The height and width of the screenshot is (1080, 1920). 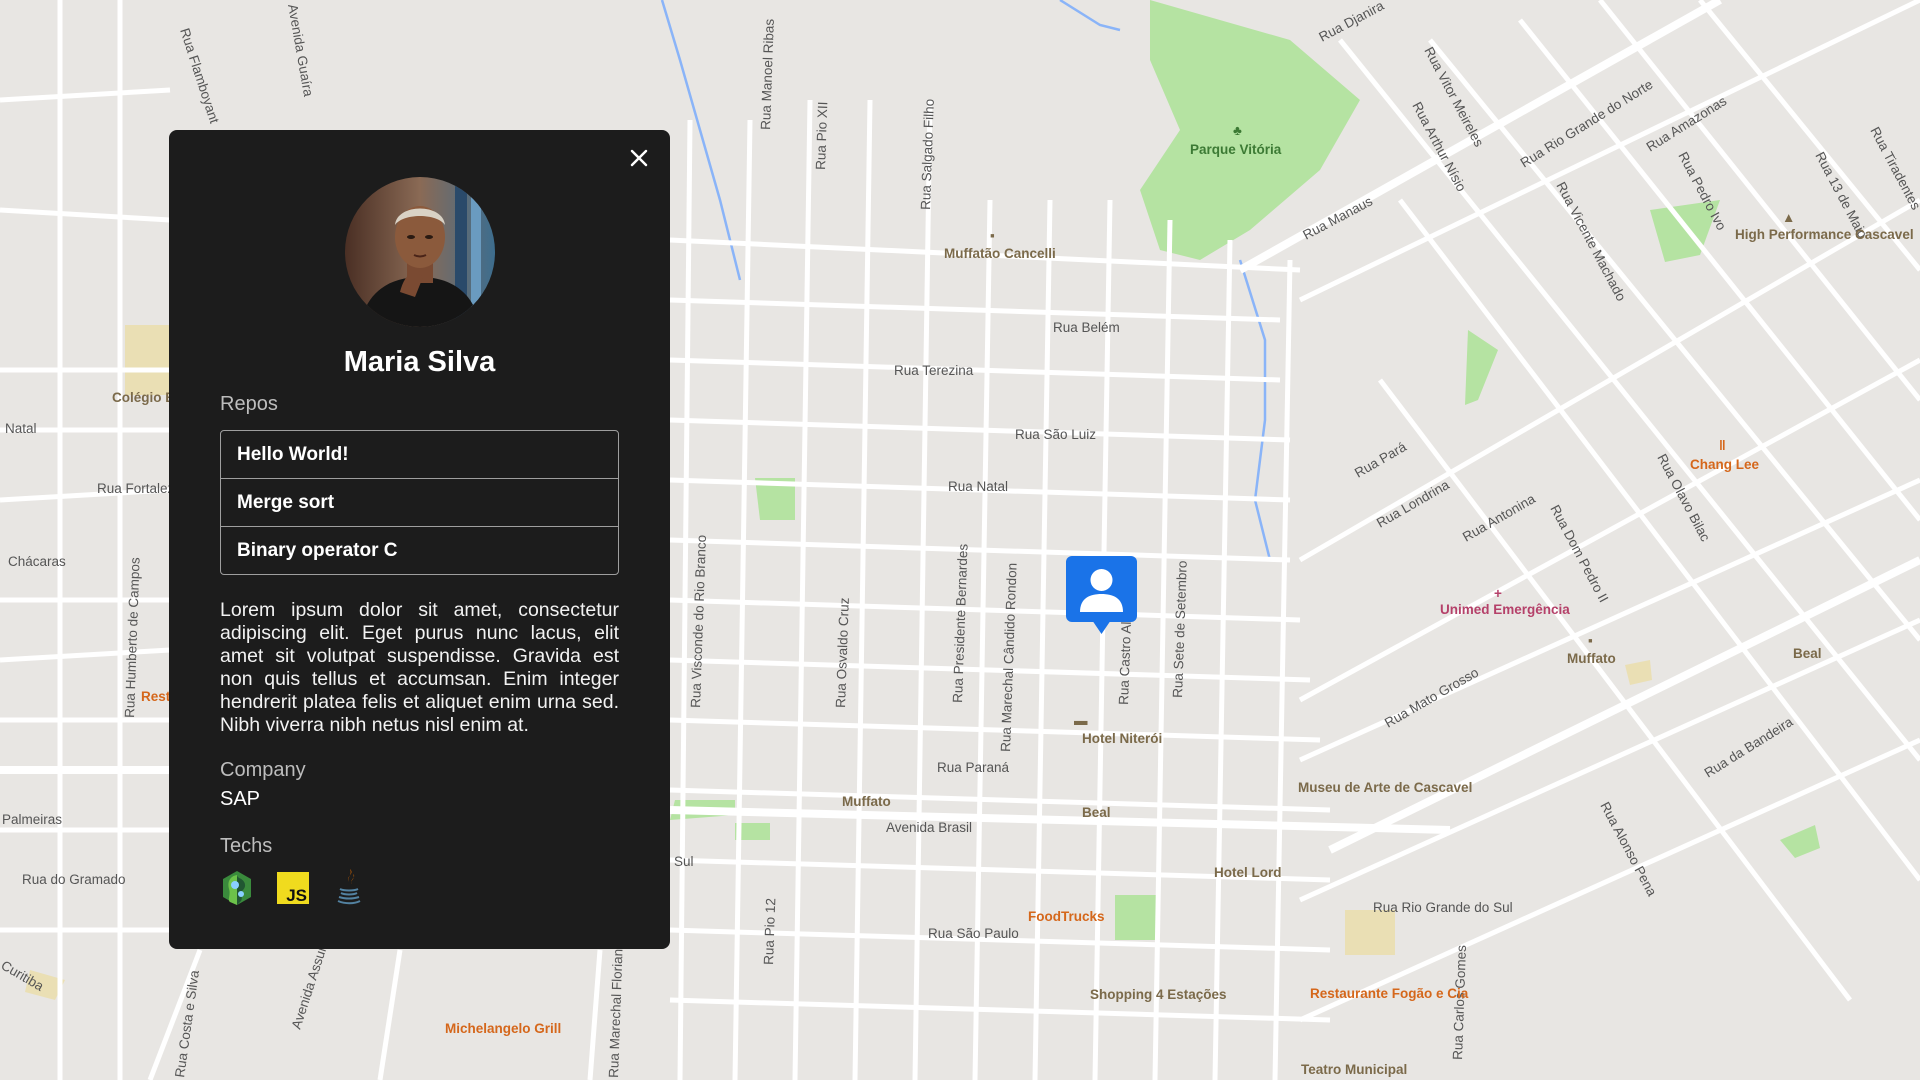 I want to click on repo-item: Merge sort, so click(x=419, y=503).